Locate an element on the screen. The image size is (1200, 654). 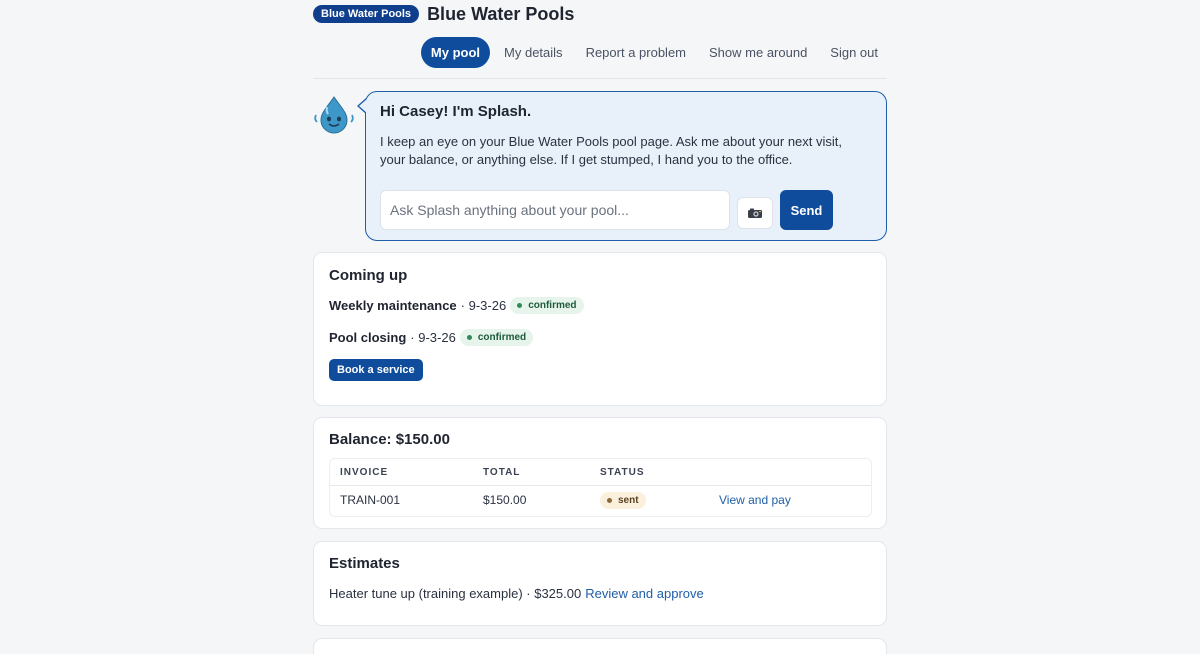
coming-up-title: Coming up is located at coordinates (368, 275).